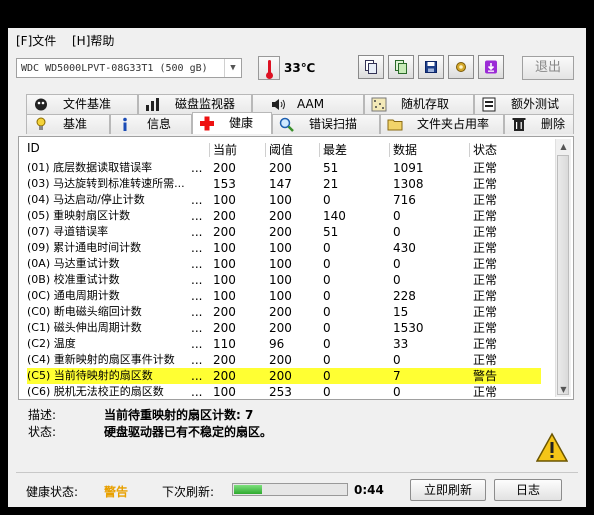  What do you see at coordinates (125, 124) in the screenshot?
I see `info-icon` at bounding box center [125, 124].